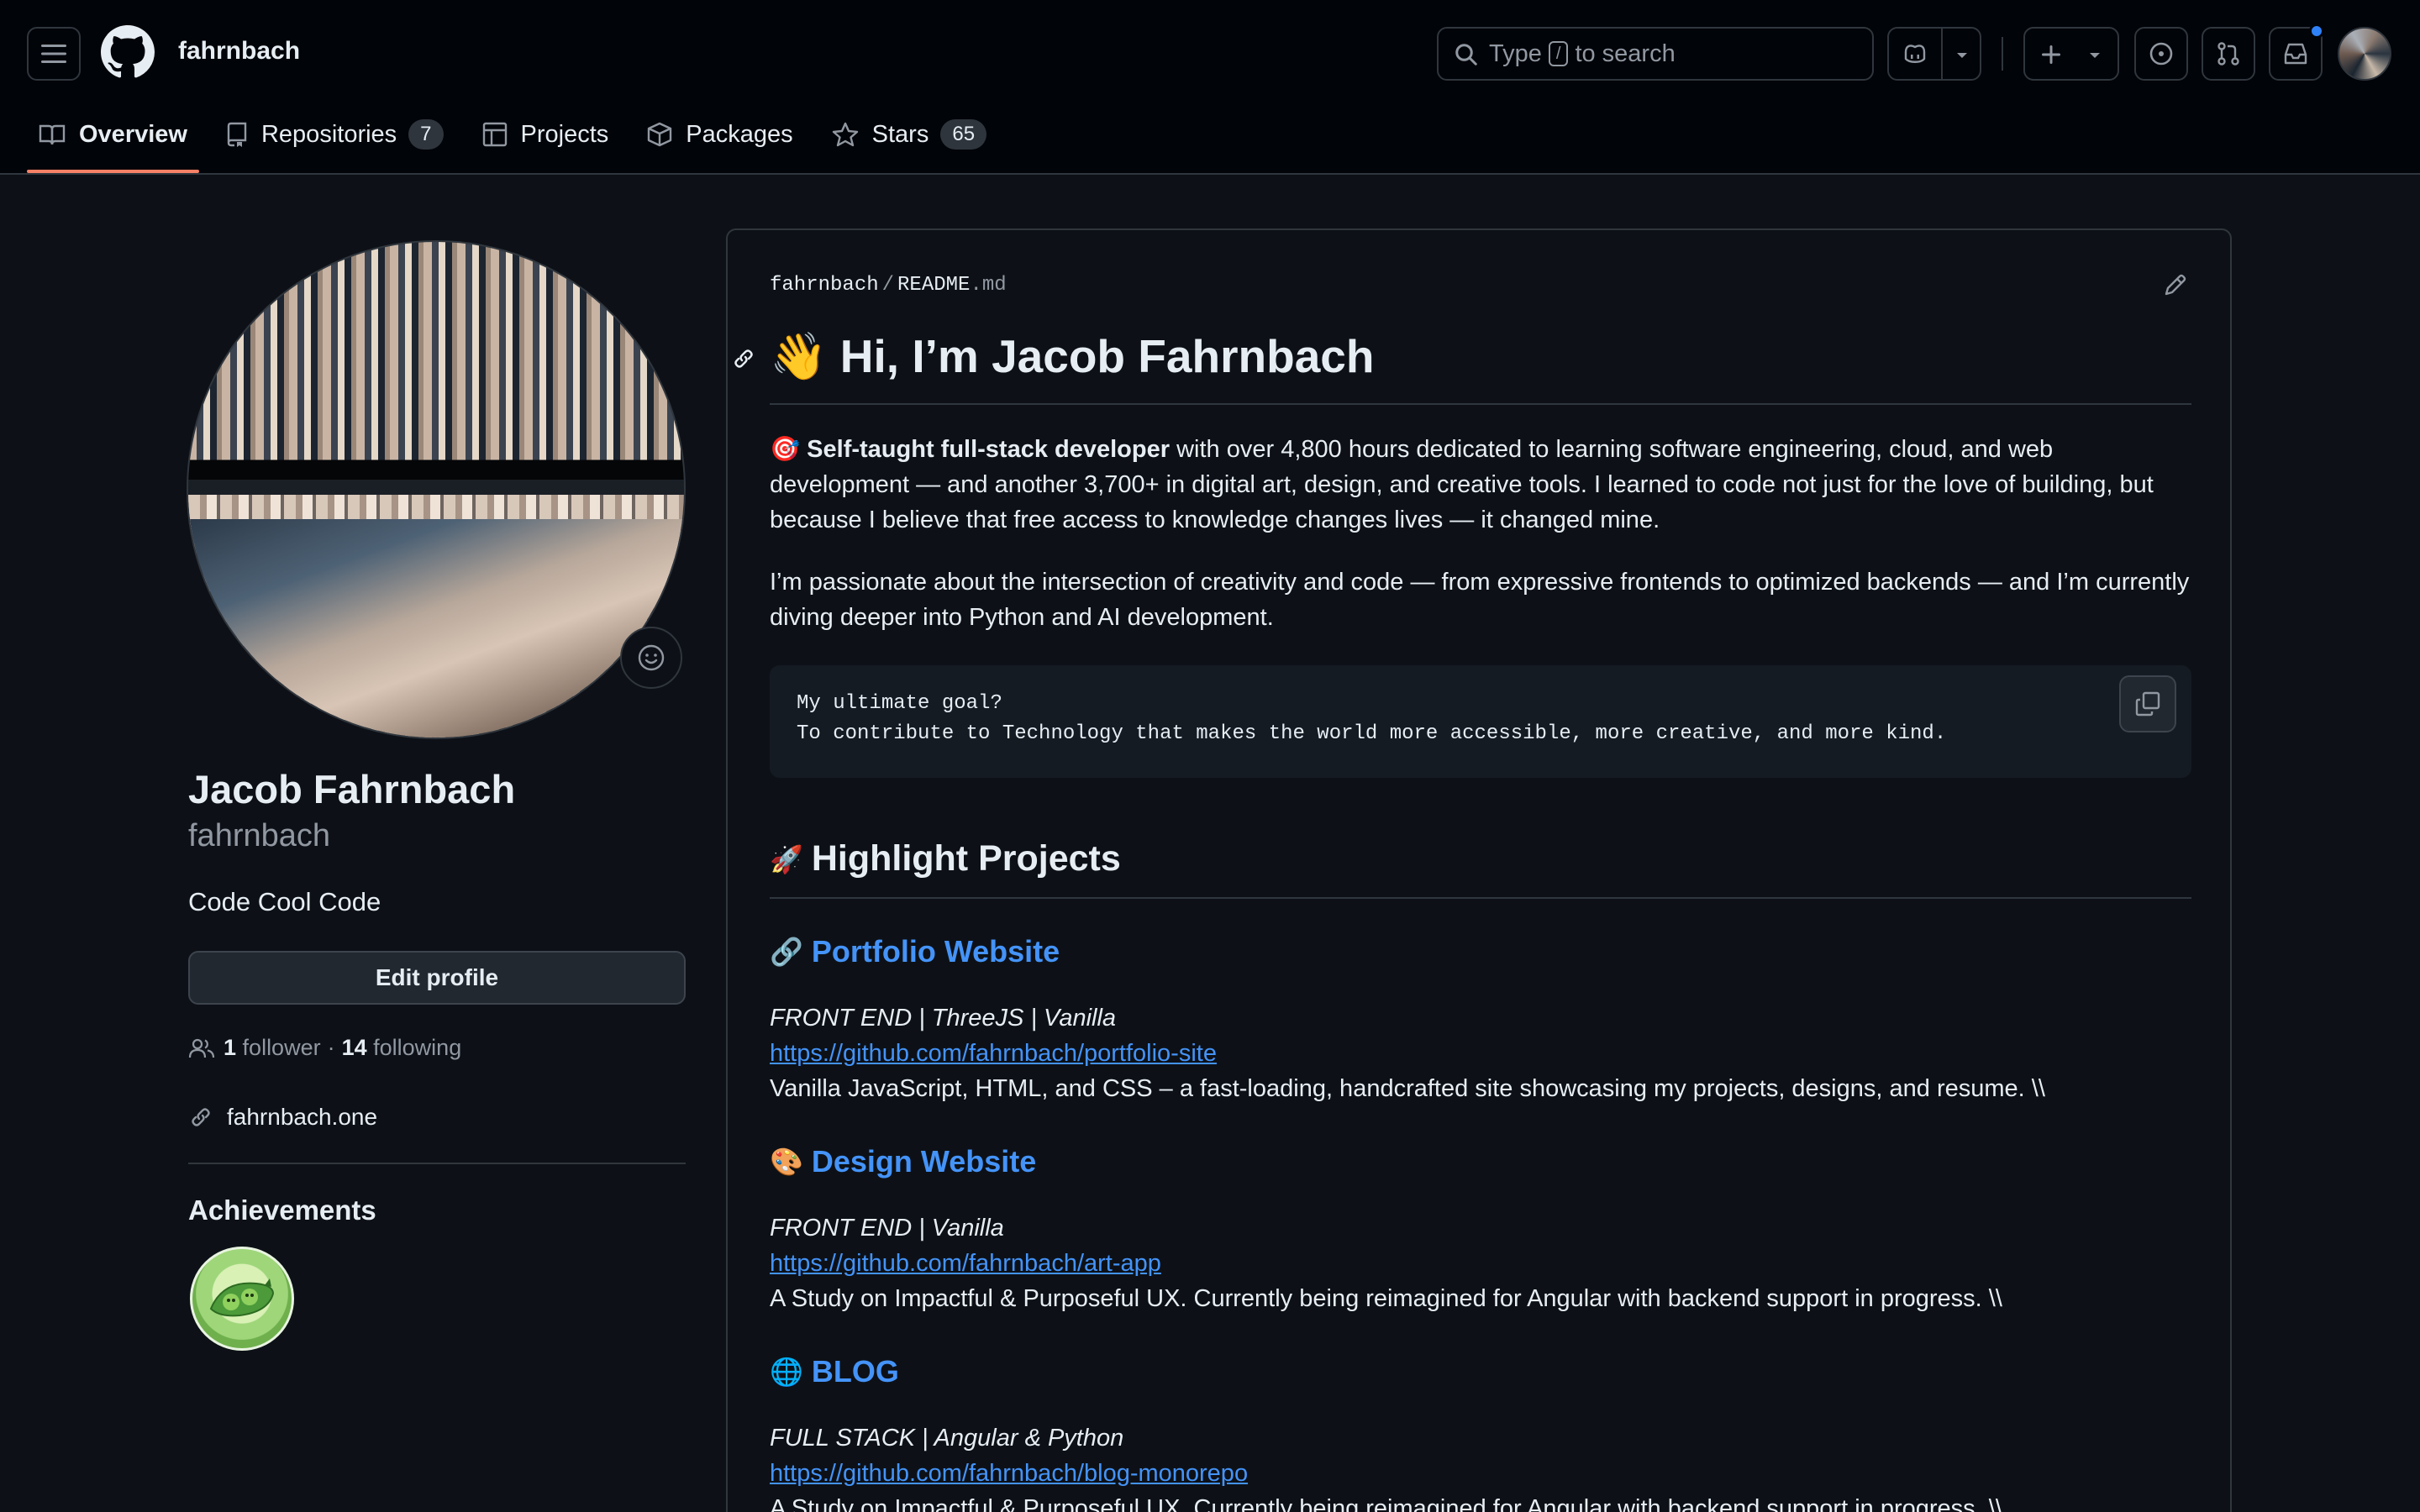 This screenshot has width=2420, height=1512. What do you see at coordinates (417, 1047) in the screenshot?
I see `following-label: following` at bounding box center [417, 1047].